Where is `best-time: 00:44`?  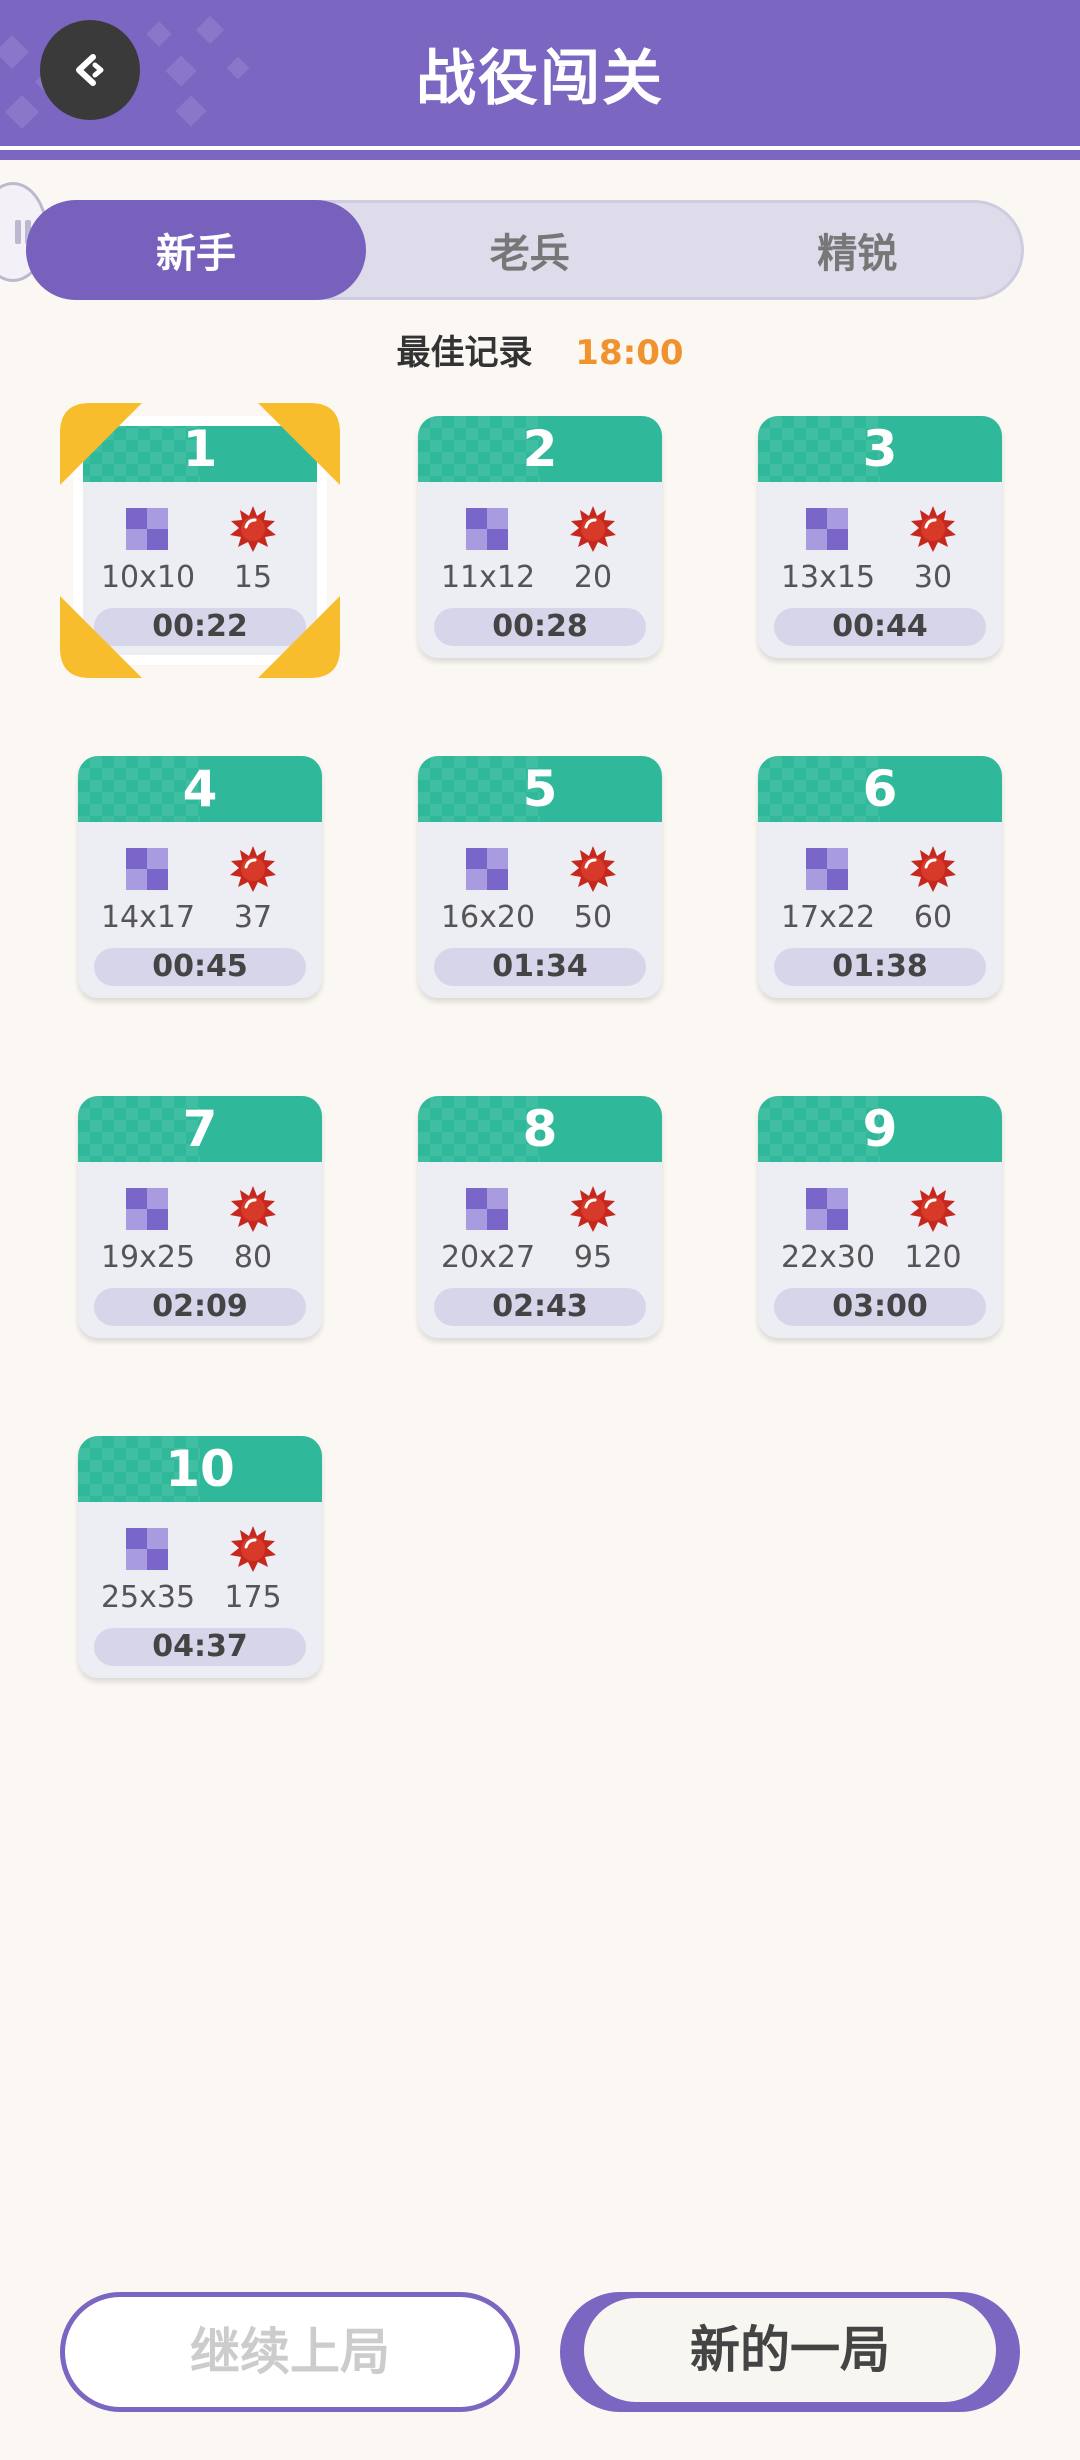
best-time: 00:44 is located at coordinates (880, 627).